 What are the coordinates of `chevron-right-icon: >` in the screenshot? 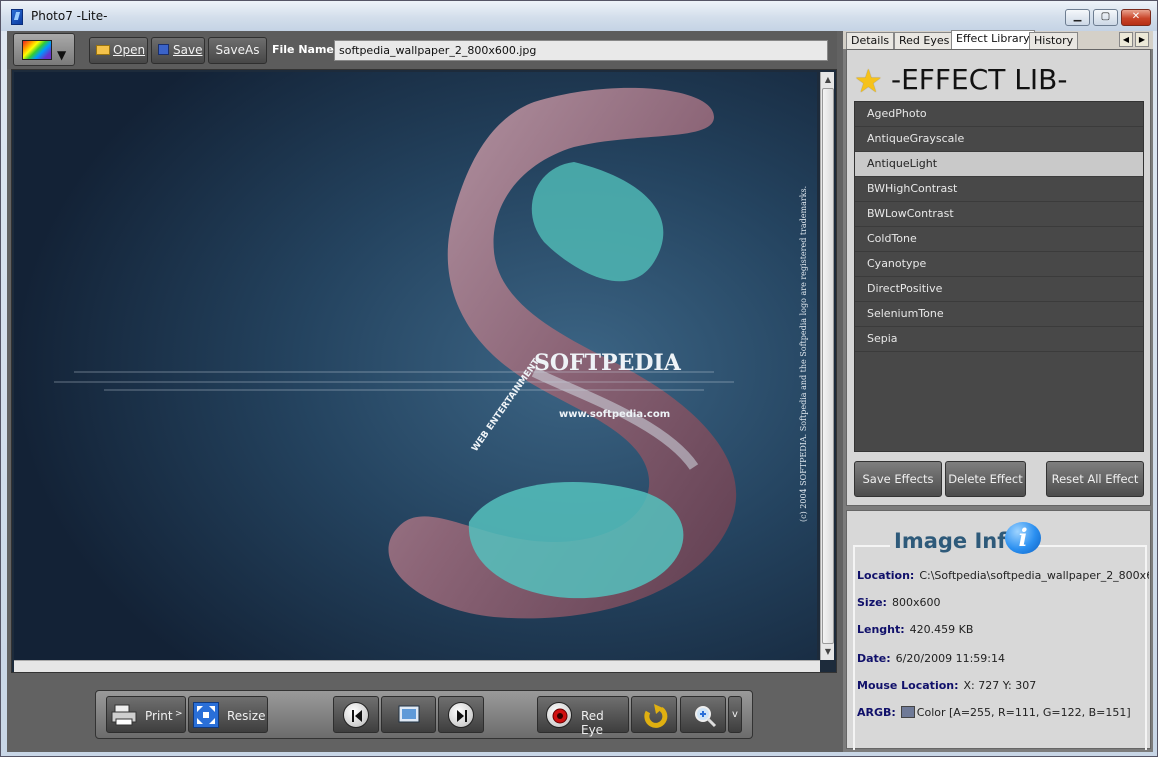 It's located at (179, 714).